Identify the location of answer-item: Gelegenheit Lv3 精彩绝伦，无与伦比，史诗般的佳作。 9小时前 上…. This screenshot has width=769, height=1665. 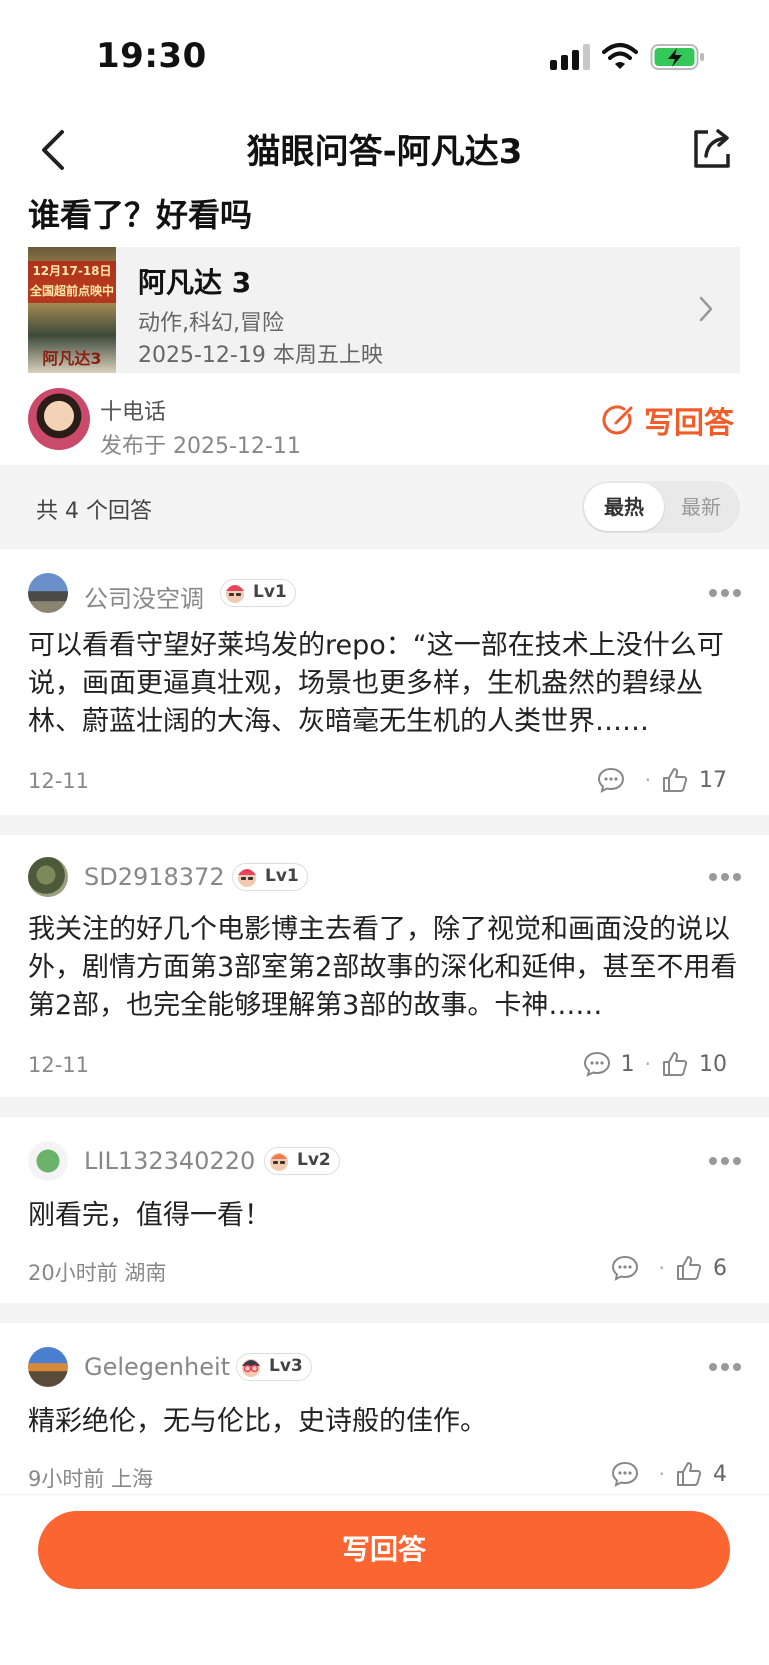
(384, 1408).